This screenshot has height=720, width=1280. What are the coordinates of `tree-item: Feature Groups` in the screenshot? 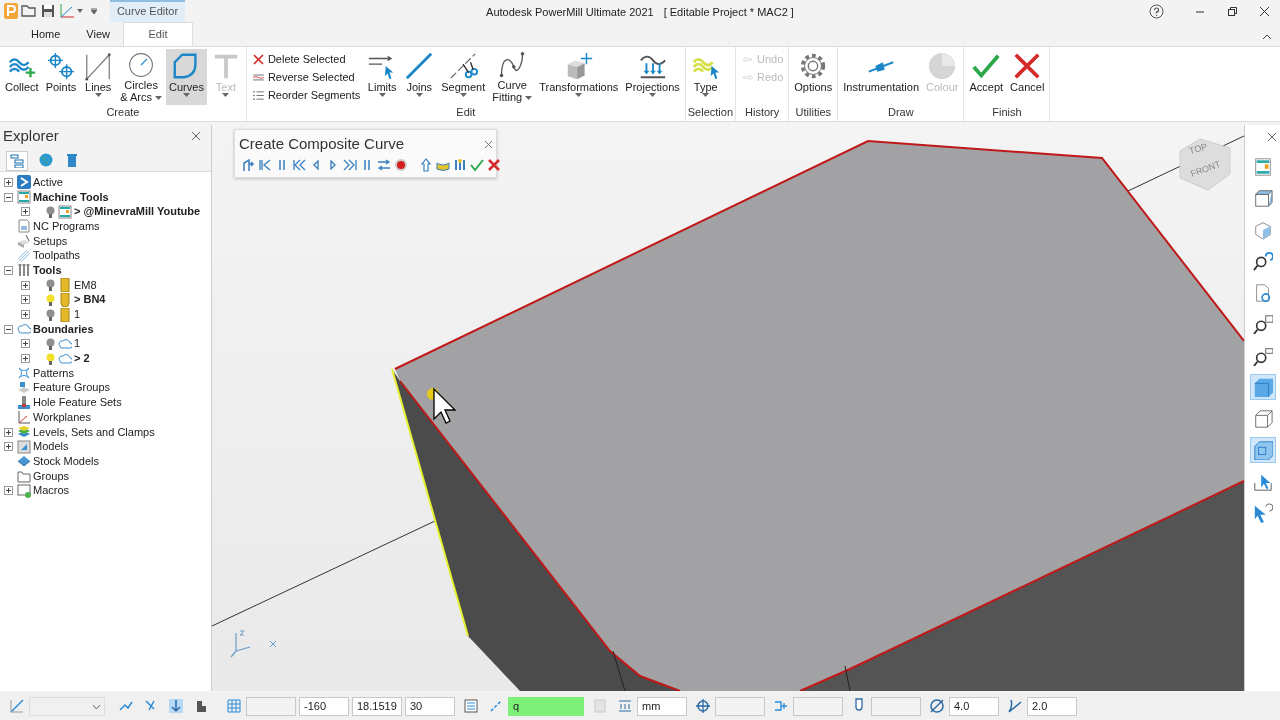 It's located at (72, 388).